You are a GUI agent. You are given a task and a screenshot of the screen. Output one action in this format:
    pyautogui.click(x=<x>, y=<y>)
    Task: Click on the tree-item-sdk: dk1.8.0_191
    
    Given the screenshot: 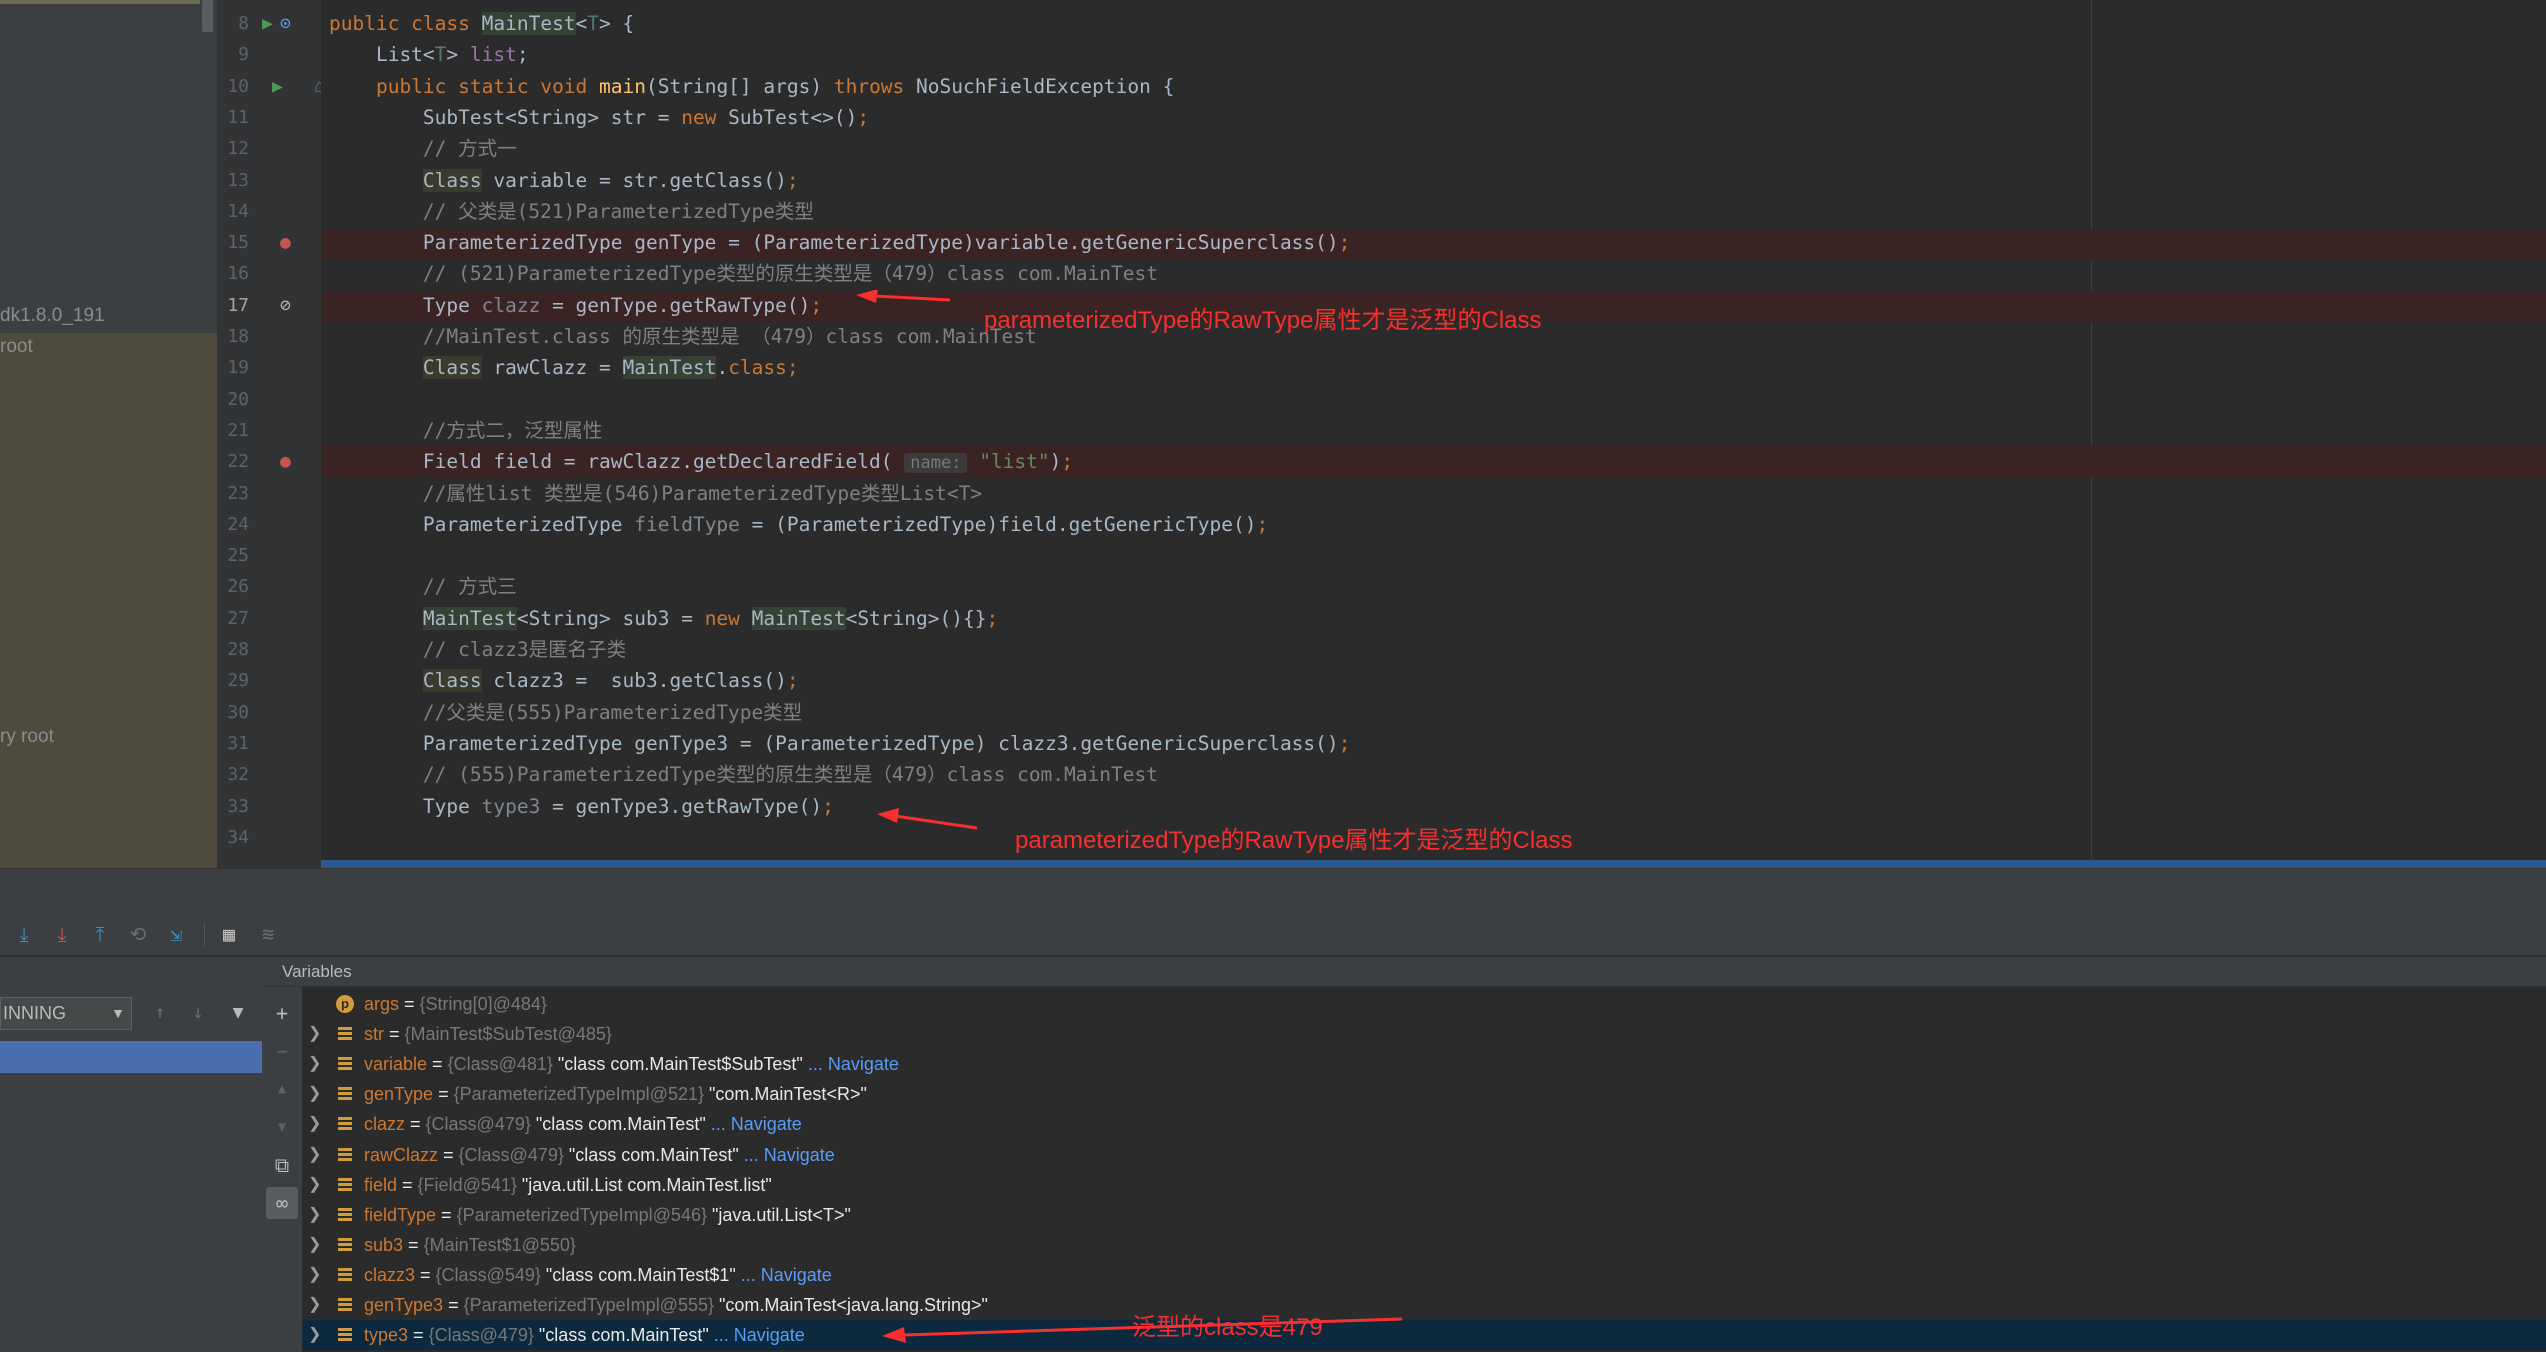 What is the action you would take?
    pyautogui.click(x=52, y=316)
    